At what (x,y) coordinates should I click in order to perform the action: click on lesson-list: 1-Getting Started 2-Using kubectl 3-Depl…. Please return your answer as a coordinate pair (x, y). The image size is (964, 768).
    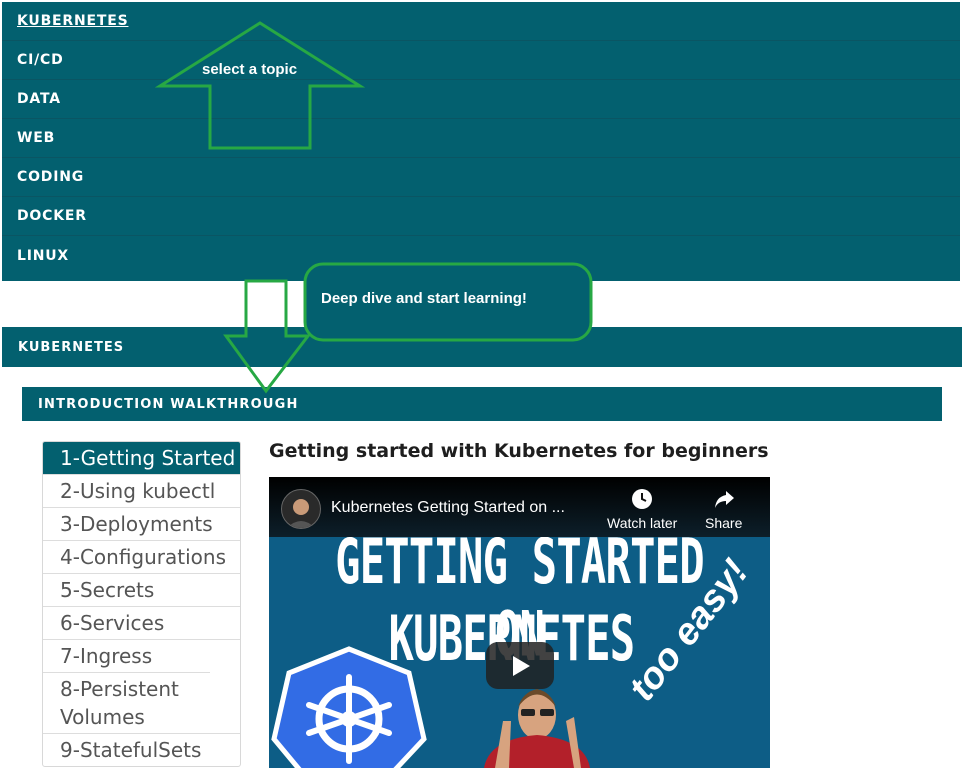
    Looking at the image, I should click on (141, 604).